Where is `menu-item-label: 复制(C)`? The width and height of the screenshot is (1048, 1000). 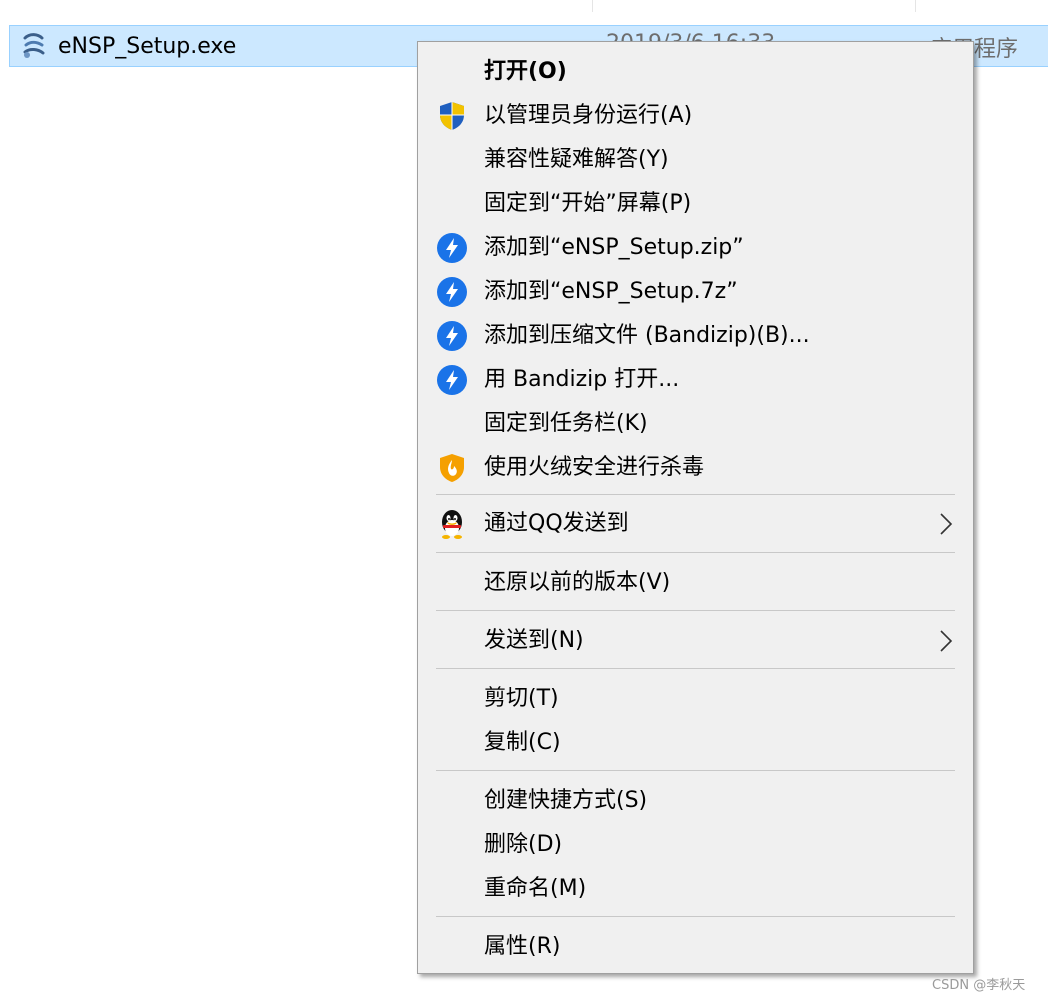
menu-item-label: 复制(C) is located at coordinates (522, 742).